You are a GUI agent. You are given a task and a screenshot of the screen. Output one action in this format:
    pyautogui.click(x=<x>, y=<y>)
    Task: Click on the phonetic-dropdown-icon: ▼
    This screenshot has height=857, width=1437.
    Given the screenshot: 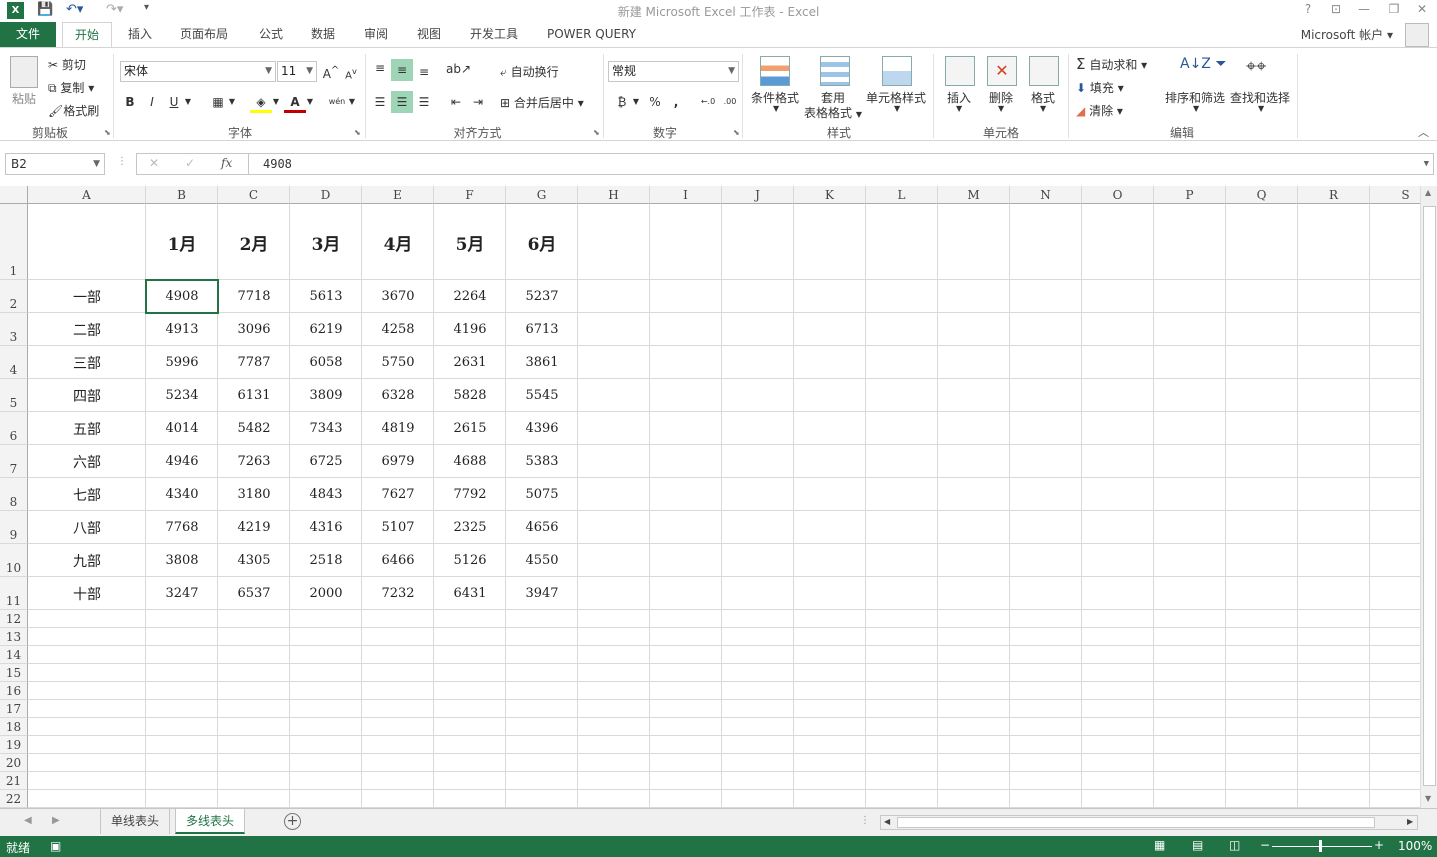 What is the action you would take?
    pyautogui.click(x=352, y=102)
    